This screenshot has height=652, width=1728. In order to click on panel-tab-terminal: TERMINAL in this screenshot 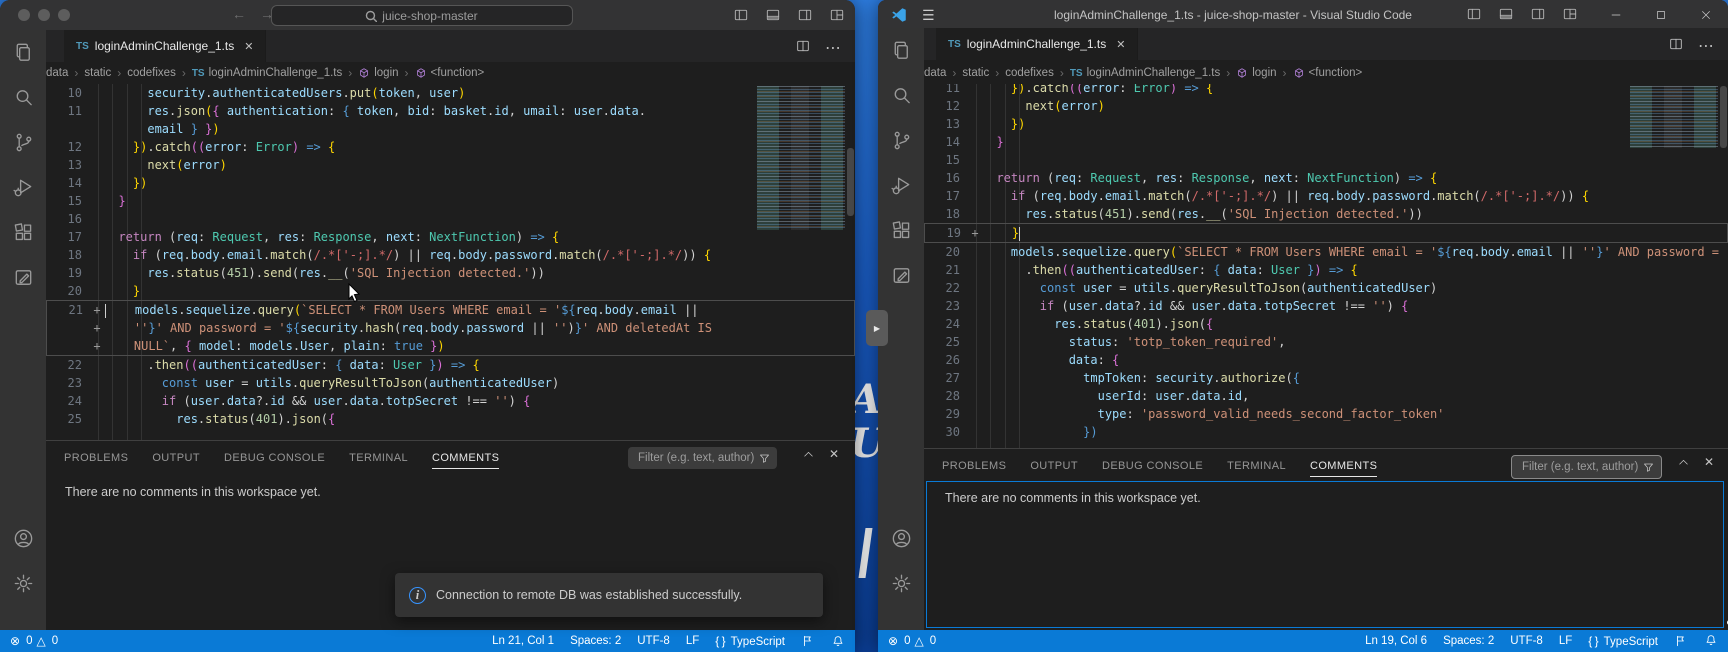, I will do `click(1256, 465)`.